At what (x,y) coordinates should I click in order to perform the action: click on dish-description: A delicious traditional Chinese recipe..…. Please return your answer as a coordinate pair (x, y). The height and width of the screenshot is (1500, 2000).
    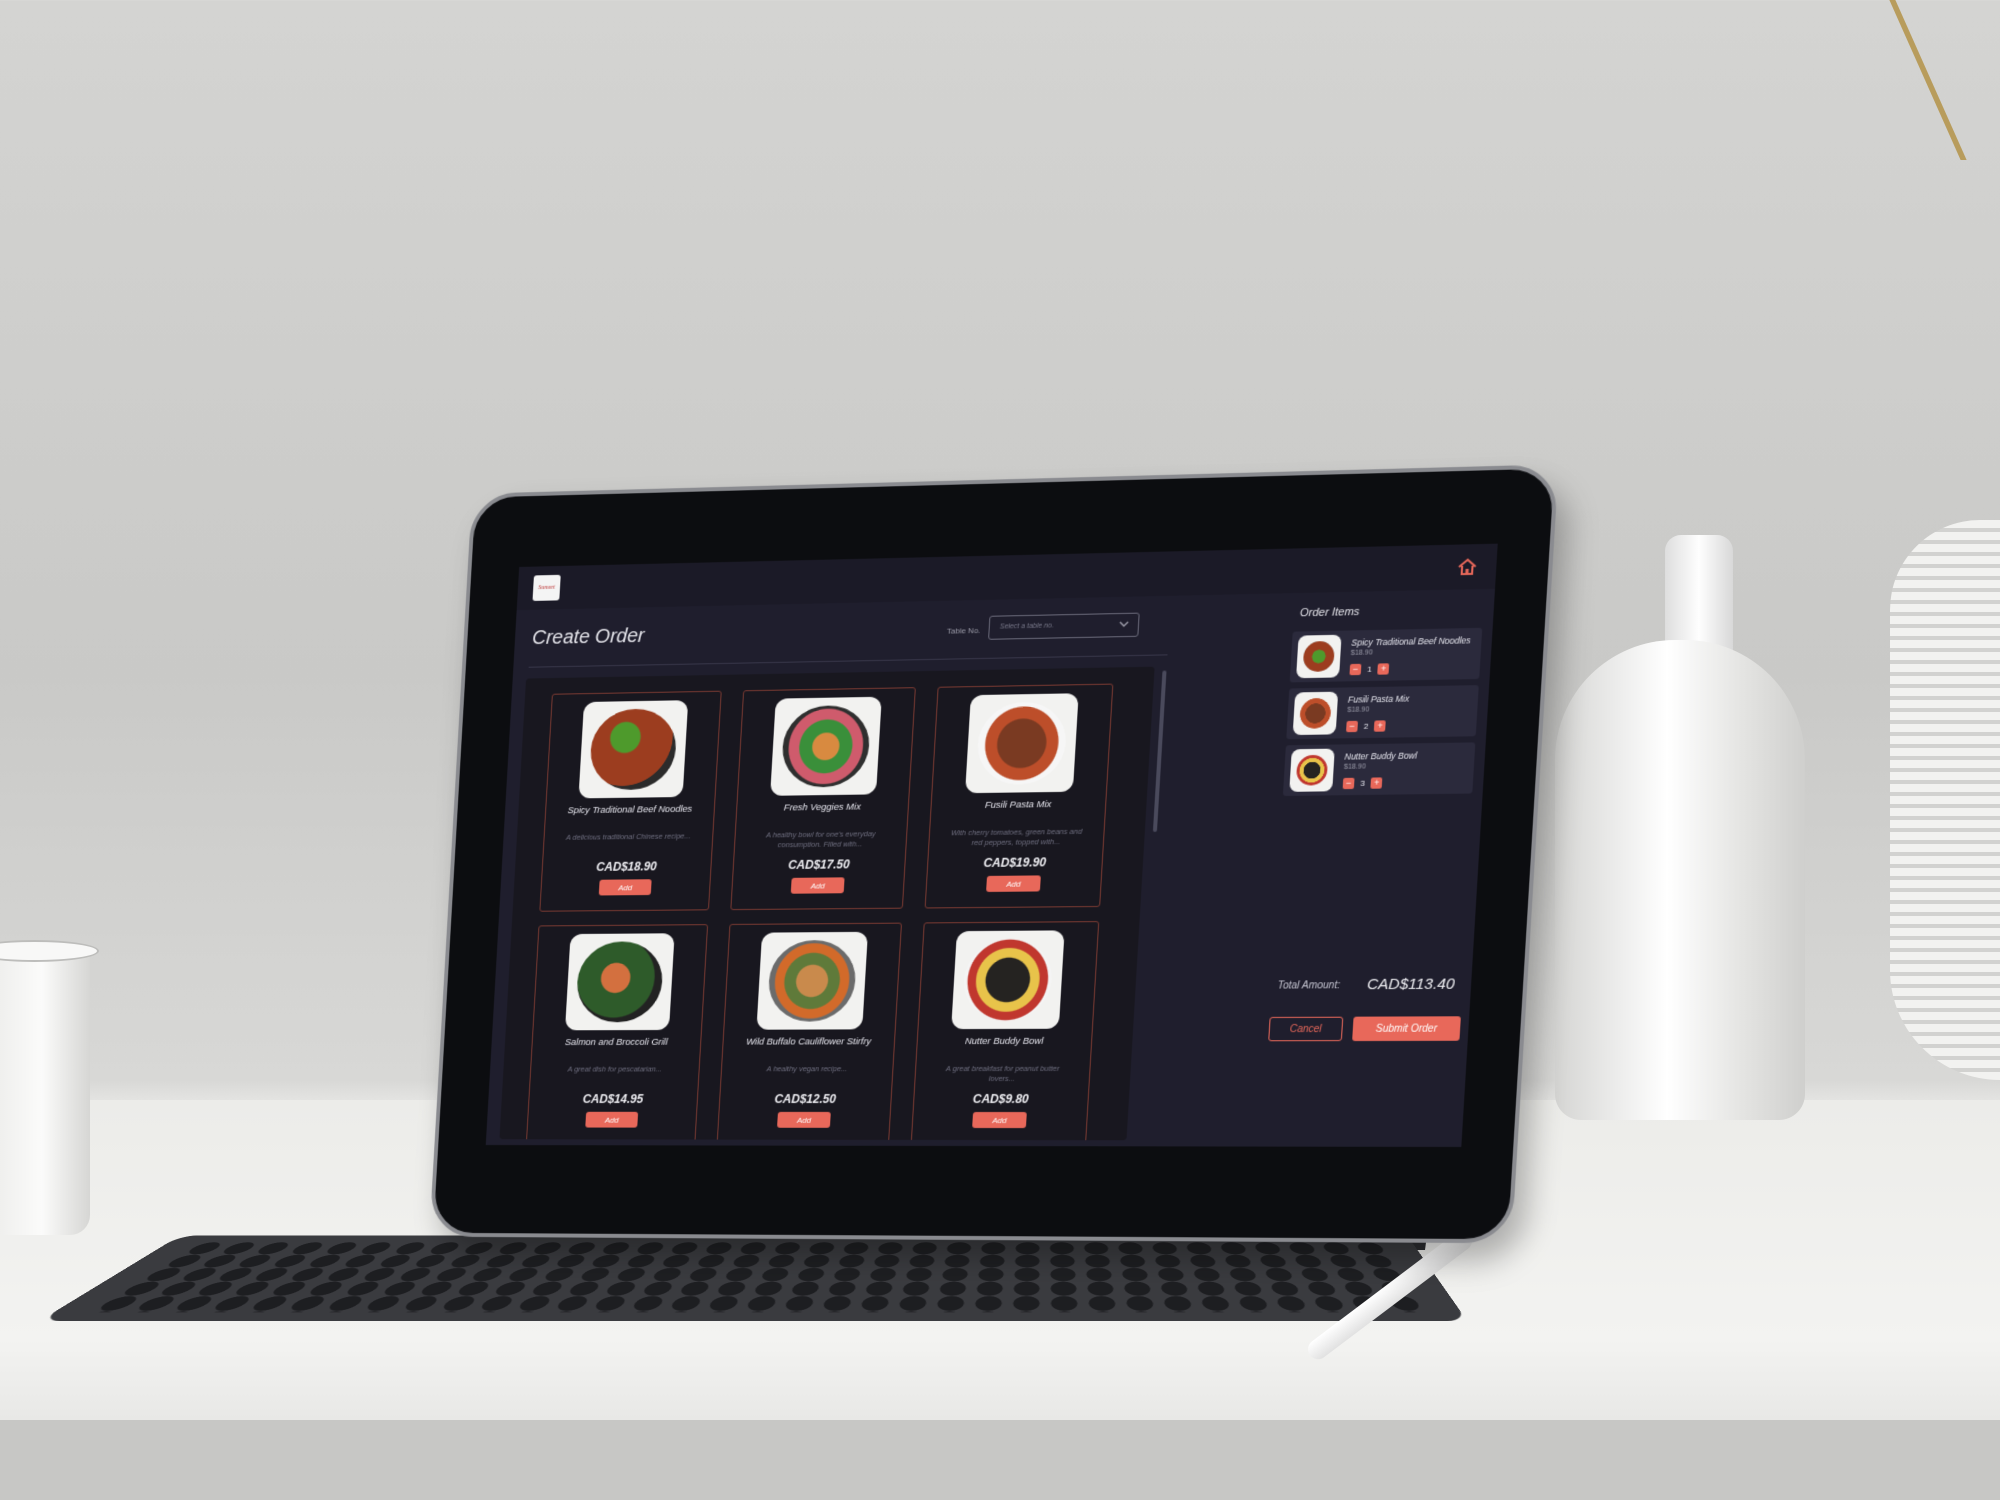
    Looking at the image, I should click on (628, 836).